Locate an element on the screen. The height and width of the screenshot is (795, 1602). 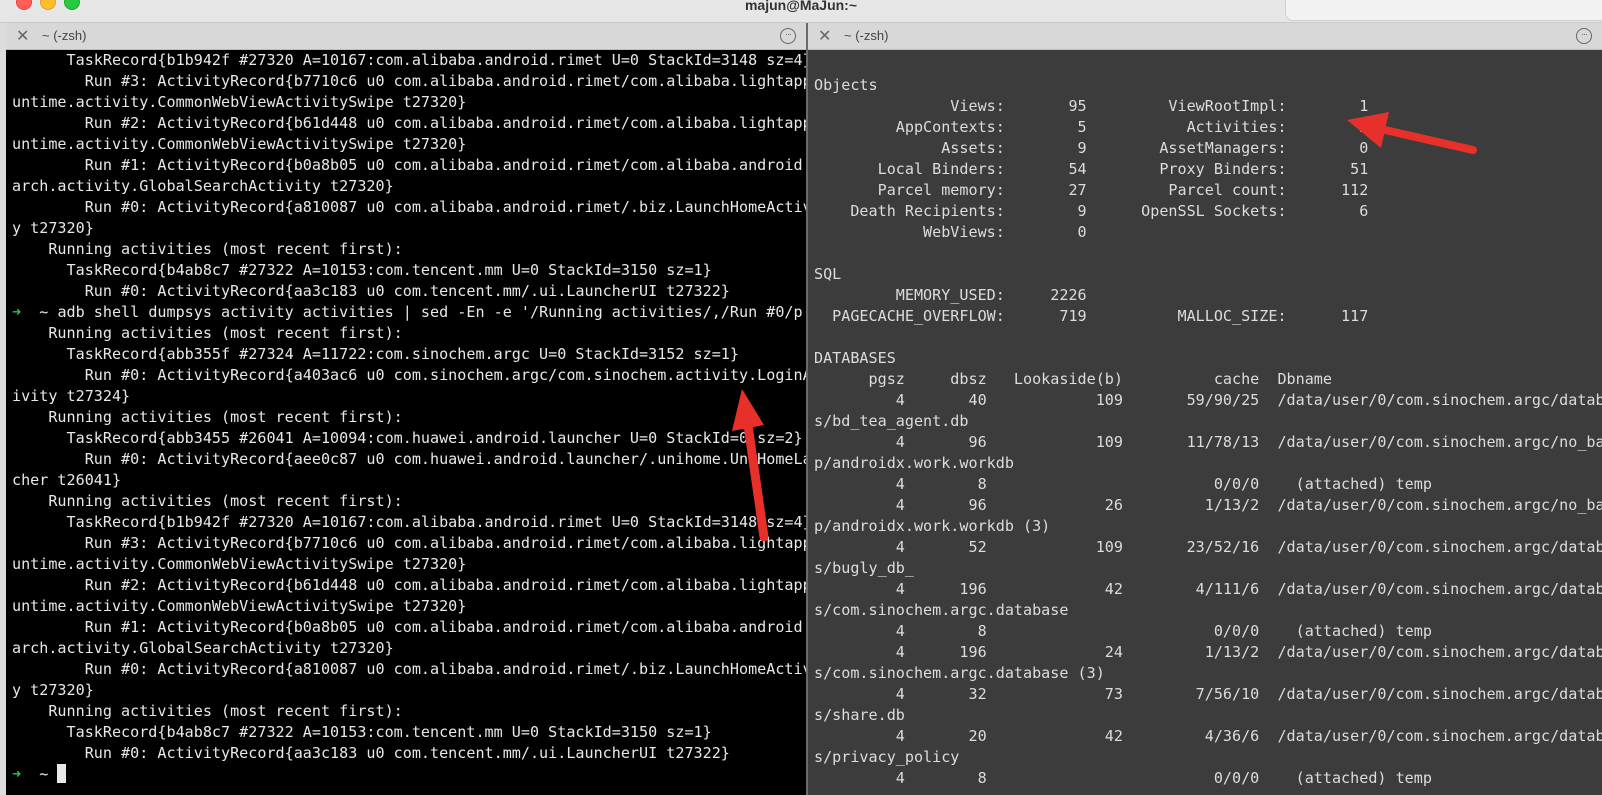
terminal-line: PAGECACHE_OVERFLOW: 719 MALLOC_SIZE: 117 is located at coordinates (1091, 316).